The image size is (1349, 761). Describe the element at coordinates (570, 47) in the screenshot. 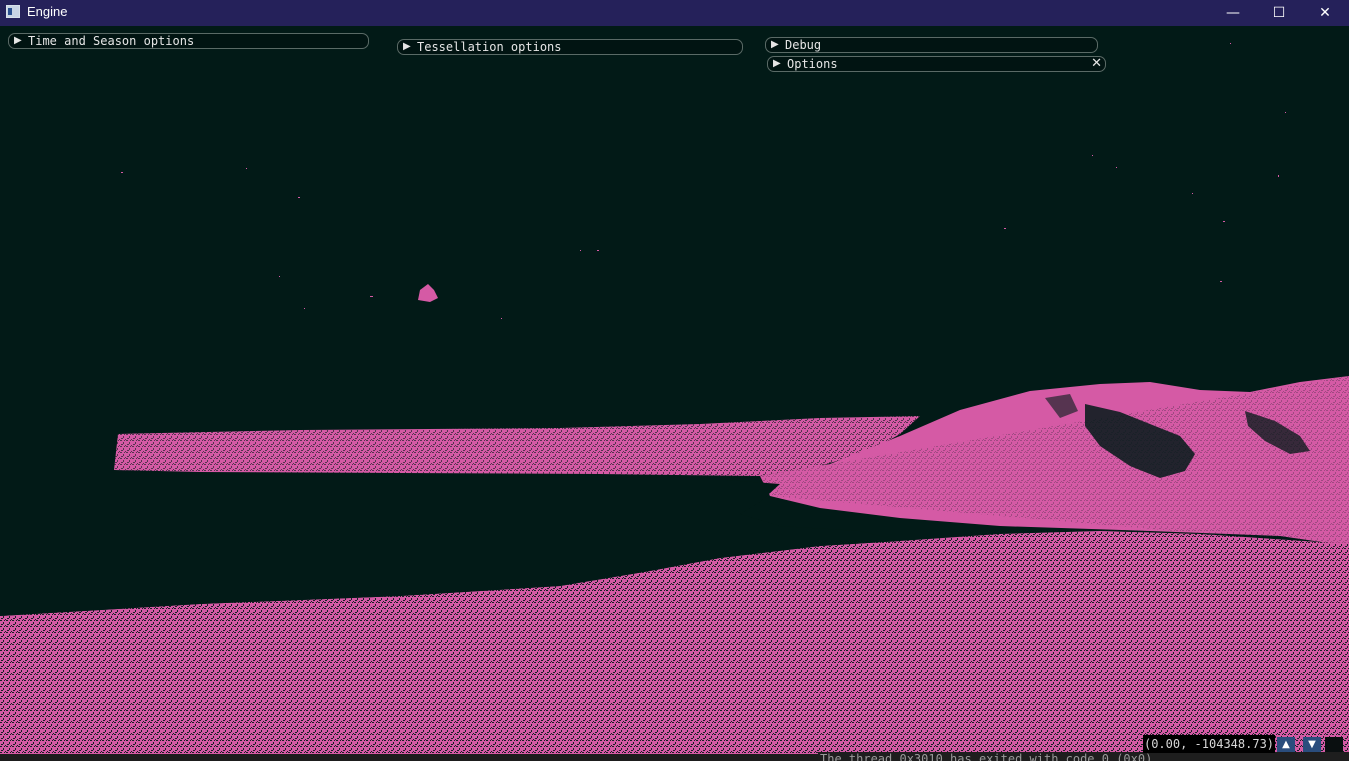

I see `tessellation-options-header: ▶ Tessellation options` at that location.